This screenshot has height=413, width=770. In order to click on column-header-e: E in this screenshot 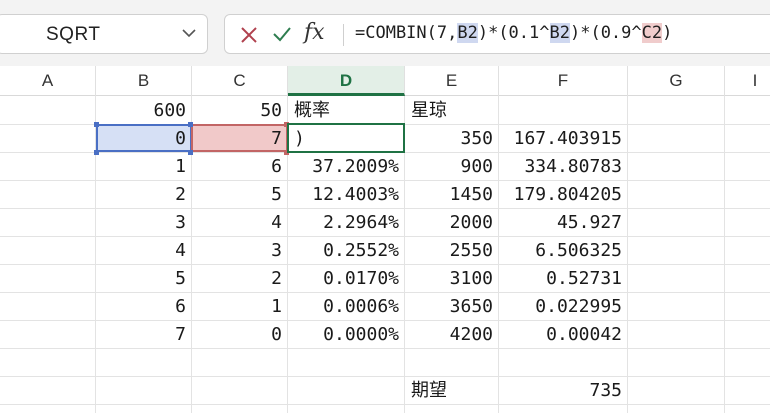, I will do `click(452, 81)`.